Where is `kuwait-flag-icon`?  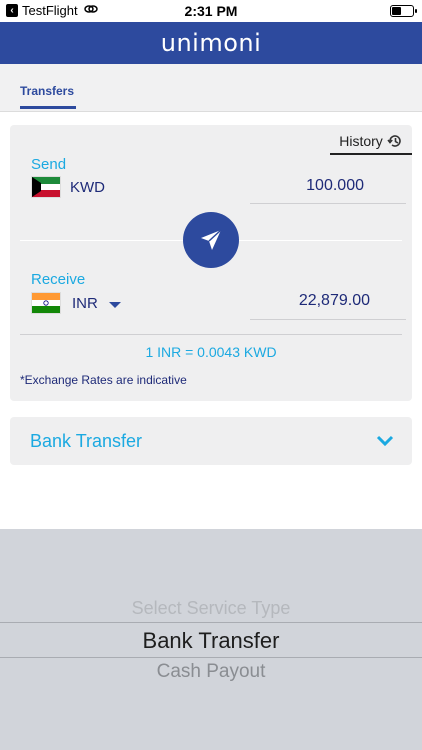
kuwait-flag-icon is located at coordinates (46, 187).